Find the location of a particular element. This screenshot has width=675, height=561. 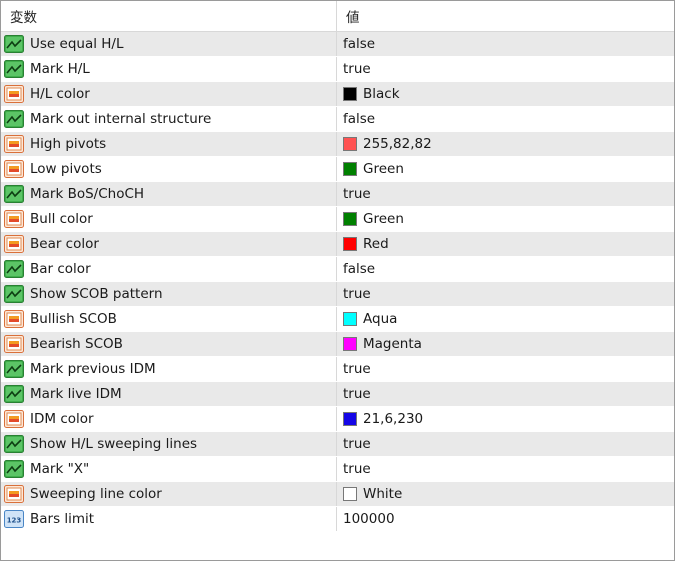

parameter-value-cell: 255,82,82 is located at coordinates (505, 144).